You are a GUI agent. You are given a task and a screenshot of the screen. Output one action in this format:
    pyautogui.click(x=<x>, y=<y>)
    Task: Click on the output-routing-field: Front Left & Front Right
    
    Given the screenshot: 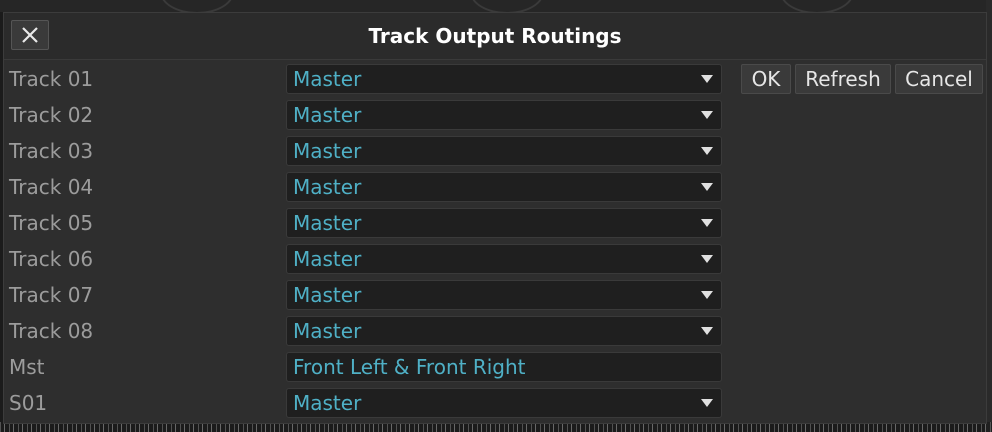 What is the action you would take?
    pyautogui.click(x=504, y=367)
    